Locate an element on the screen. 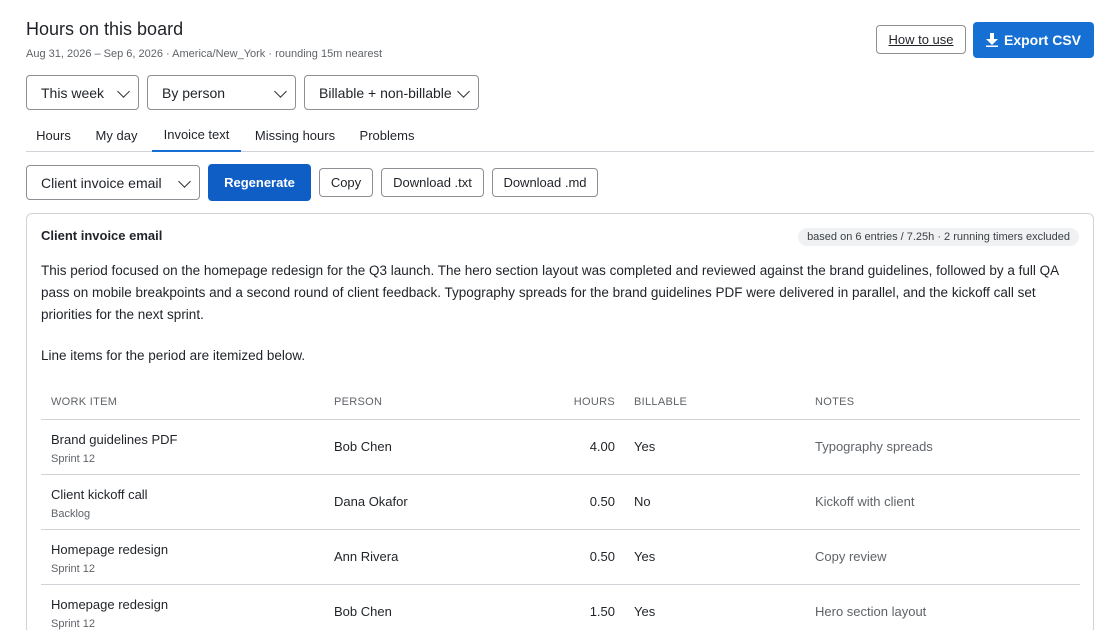 Image resolution: width=1120 pixels, height=630 pixels. hours-cell: 4.00 is located at coordinates (602, 446).